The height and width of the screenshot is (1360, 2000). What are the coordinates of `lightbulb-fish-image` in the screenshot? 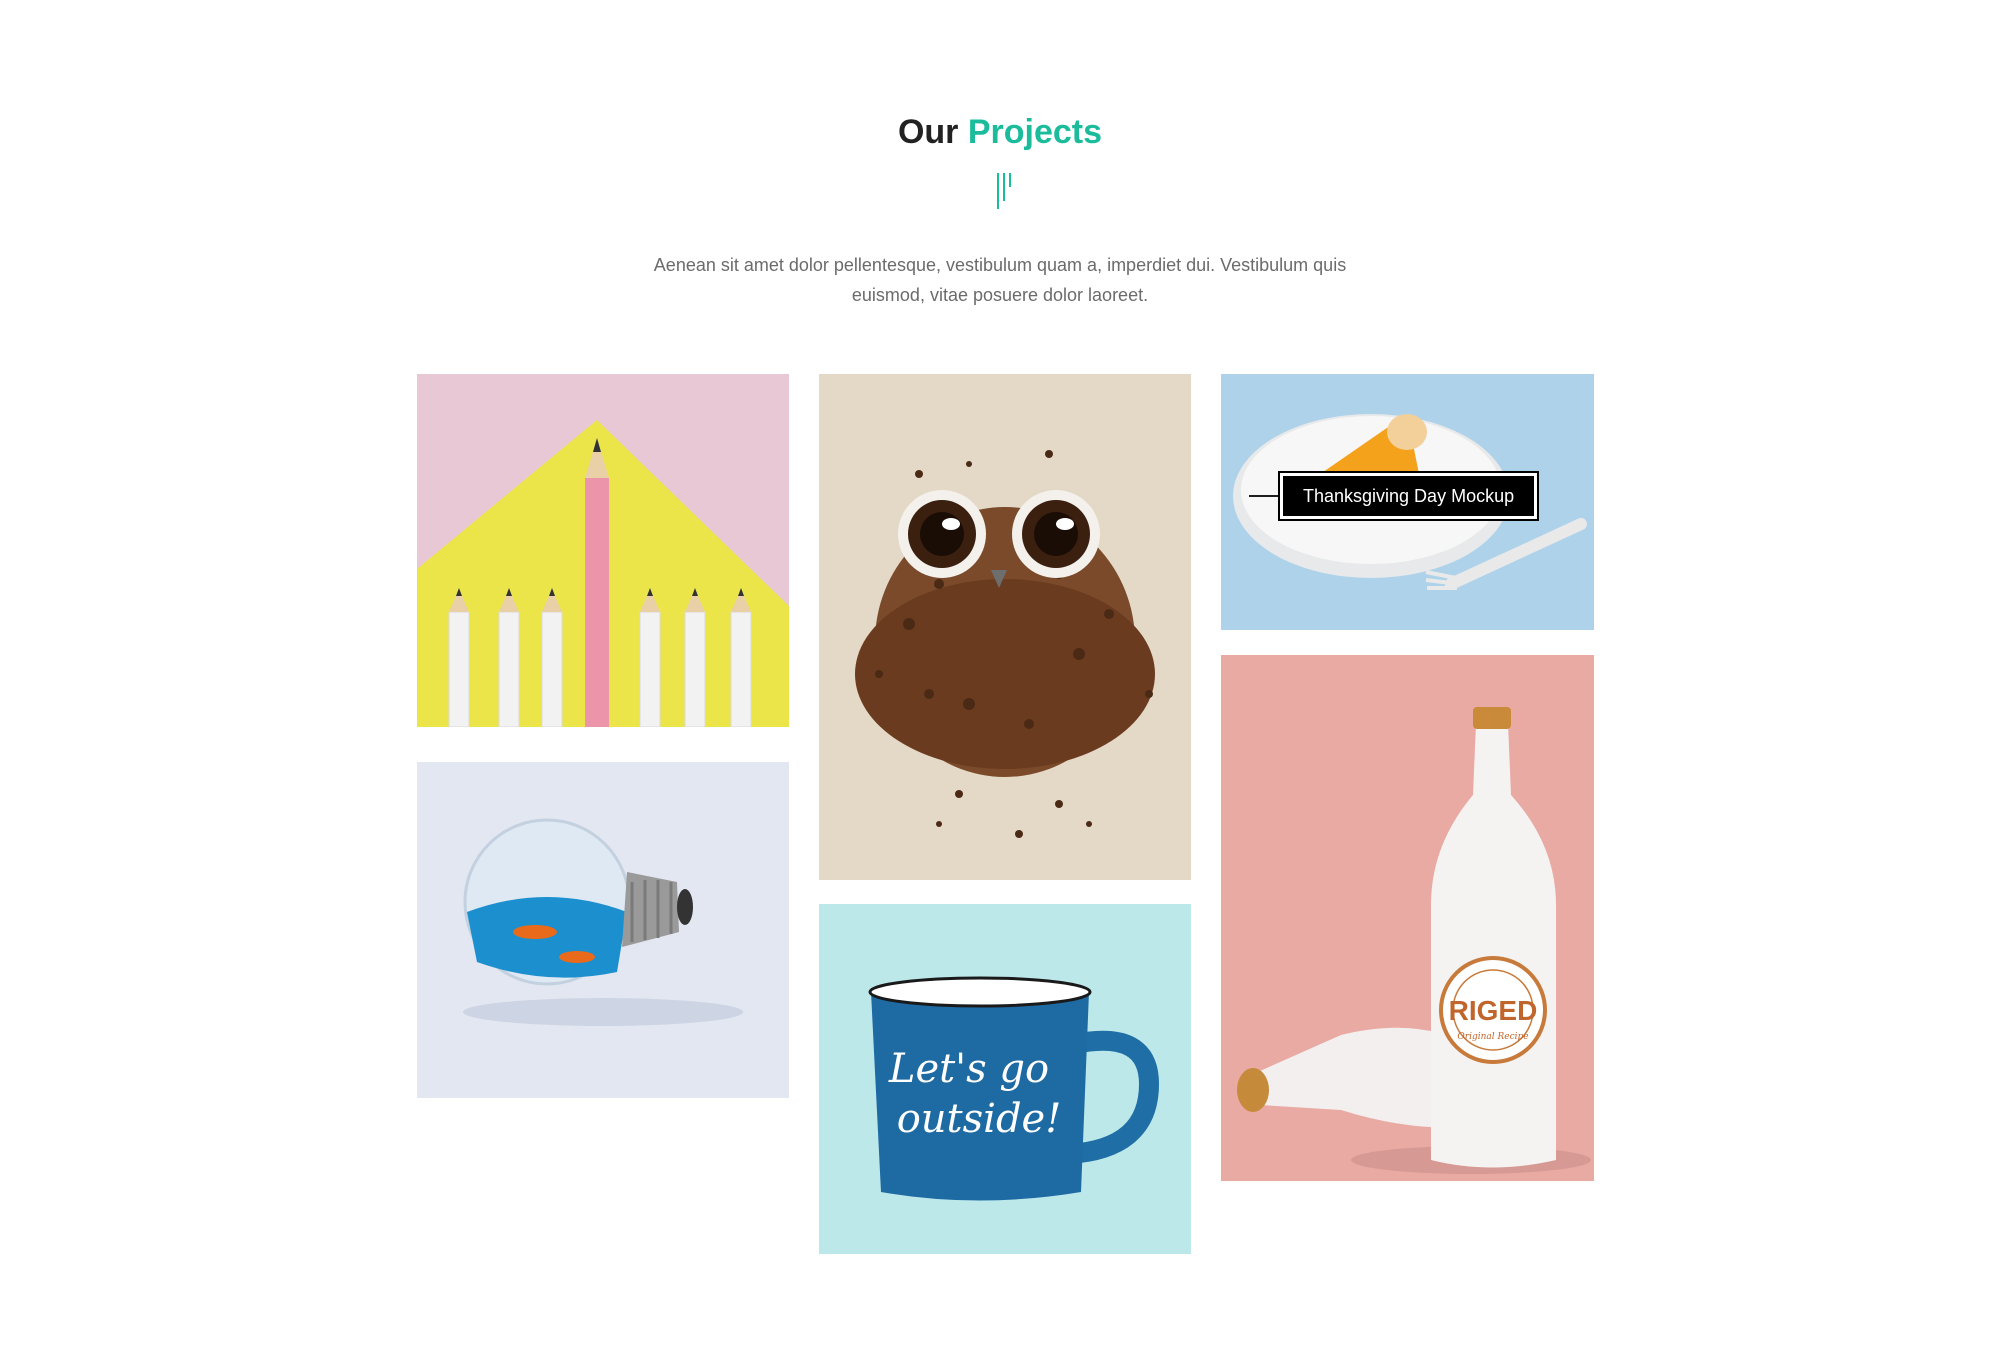 It's located at (603, 930).